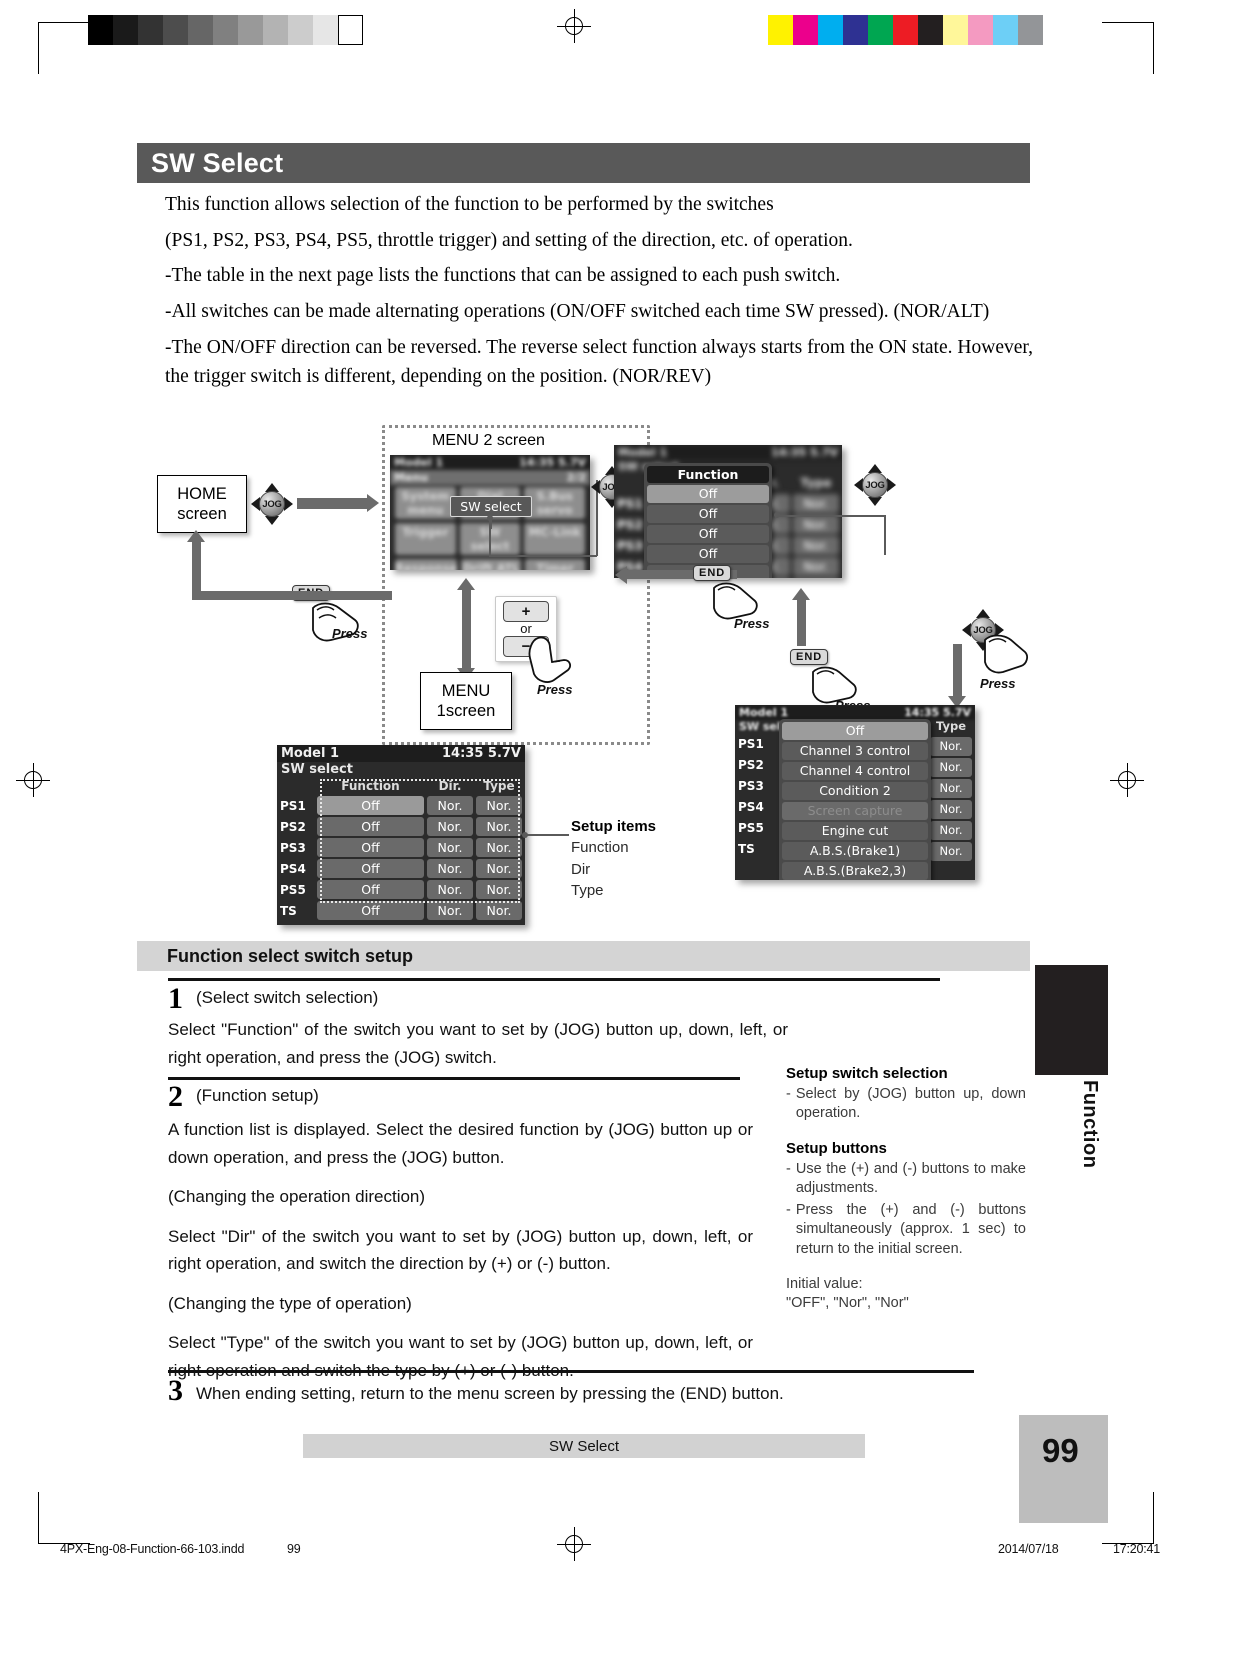  What do you see at coordinates (751, 744) in the screenshot?
I see `fl-sw-ps1: PS1` at bounding box center [751, 744].